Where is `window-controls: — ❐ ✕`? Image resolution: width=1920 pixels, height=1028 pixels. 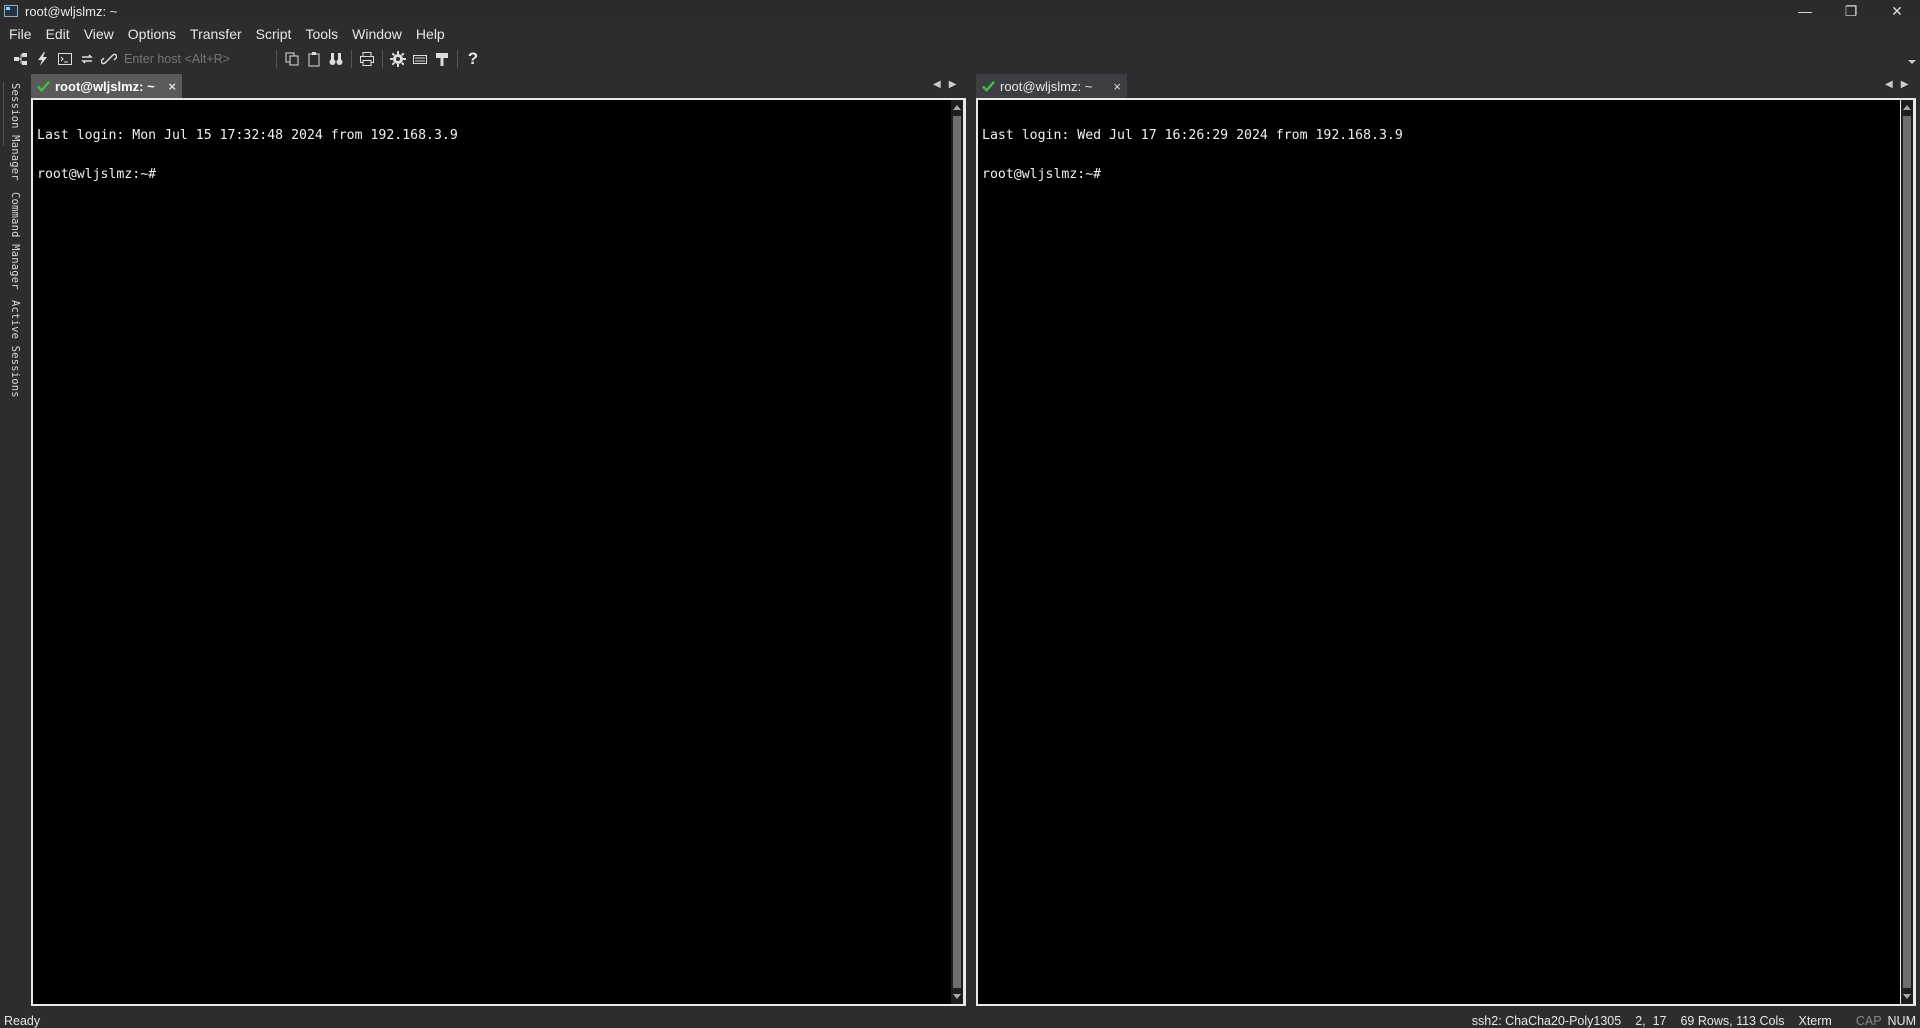
window-controls: — ❐ ✕ is located at coordinates (1851, 11).